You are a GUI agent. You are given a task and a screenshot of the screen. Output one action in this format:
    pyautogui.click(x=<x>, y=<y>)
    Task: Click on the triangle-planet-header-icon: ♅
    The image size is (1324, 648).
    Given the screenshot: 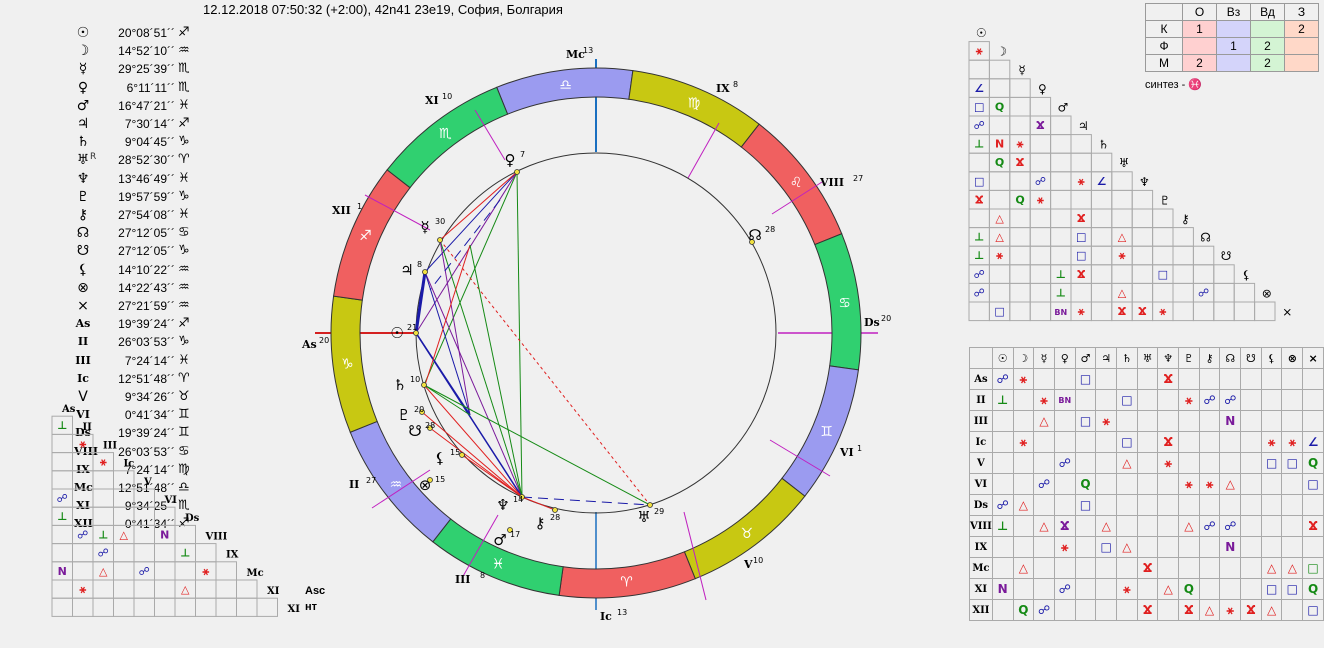 What is the action you would take?
    pyautogui.click(x=1124, y=163)
    